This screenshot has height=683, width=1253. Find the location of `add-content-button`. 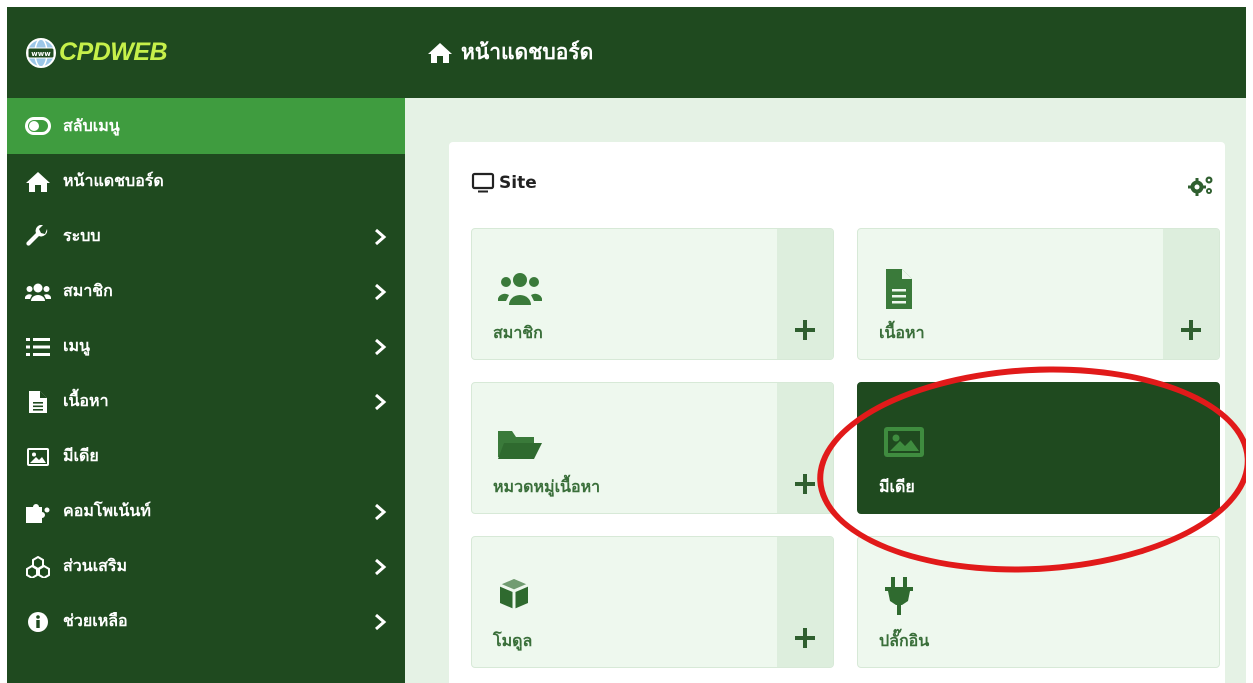

add-content-button is located at coordinates (1191, 294).